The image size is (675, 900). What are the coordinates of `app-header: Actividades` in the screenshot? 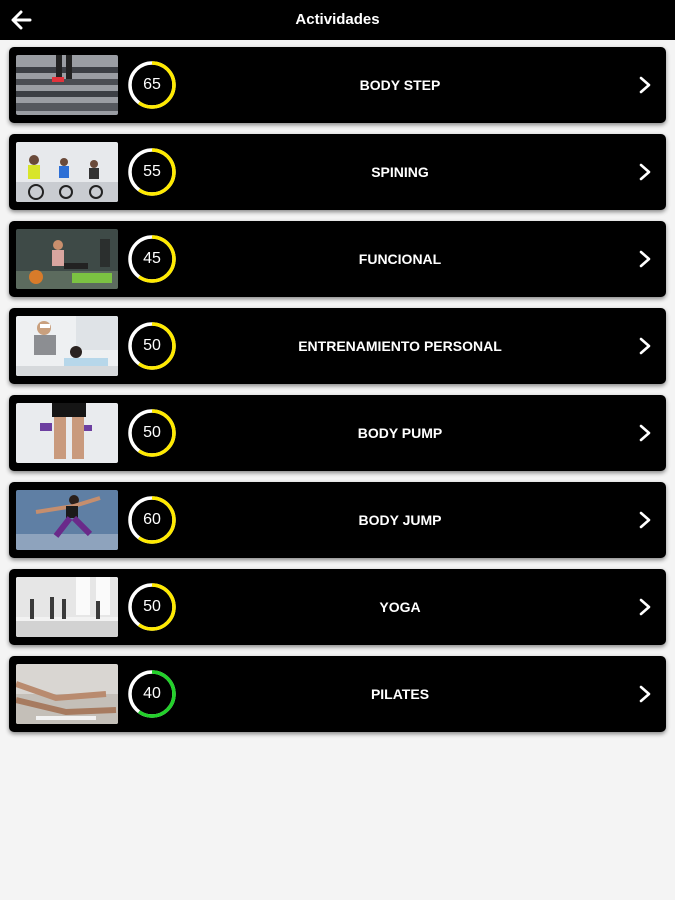 It's located at (337, 20).